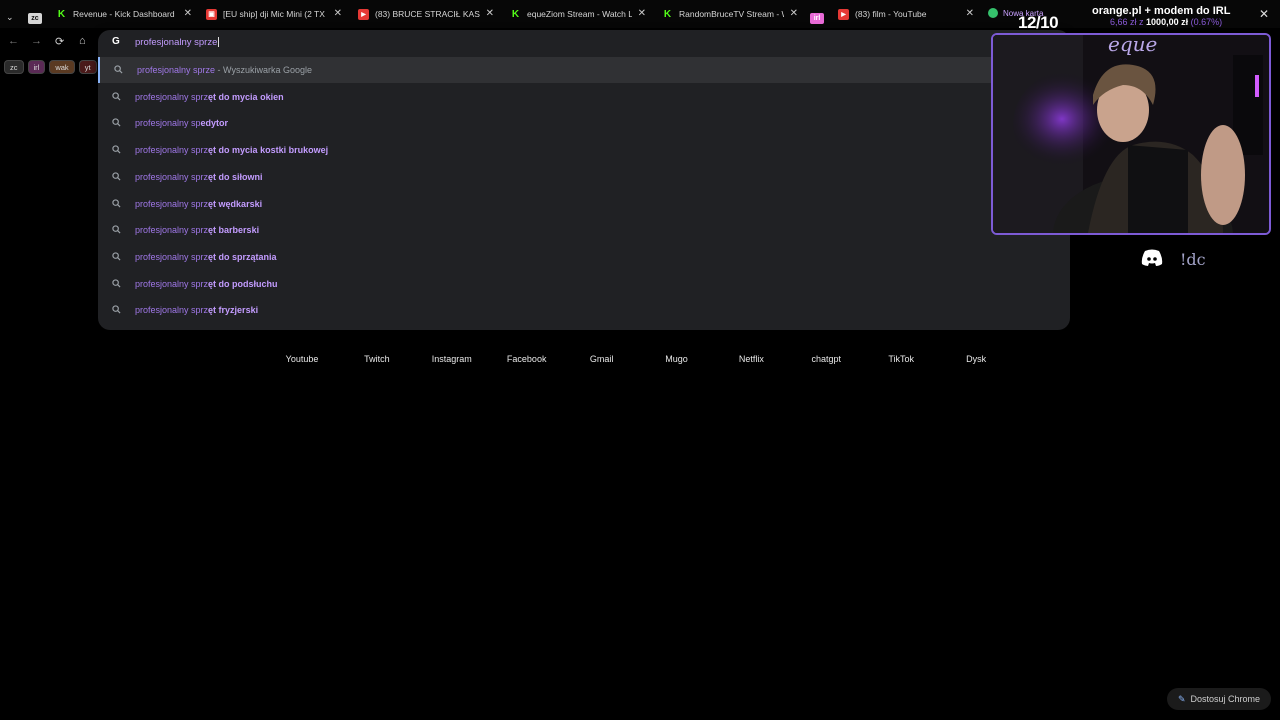 The image size is (1280, 720). Describe the element at coordinates (1206, 22) in the screenshot. I see `goal-percent: (0.67%)` at that location.